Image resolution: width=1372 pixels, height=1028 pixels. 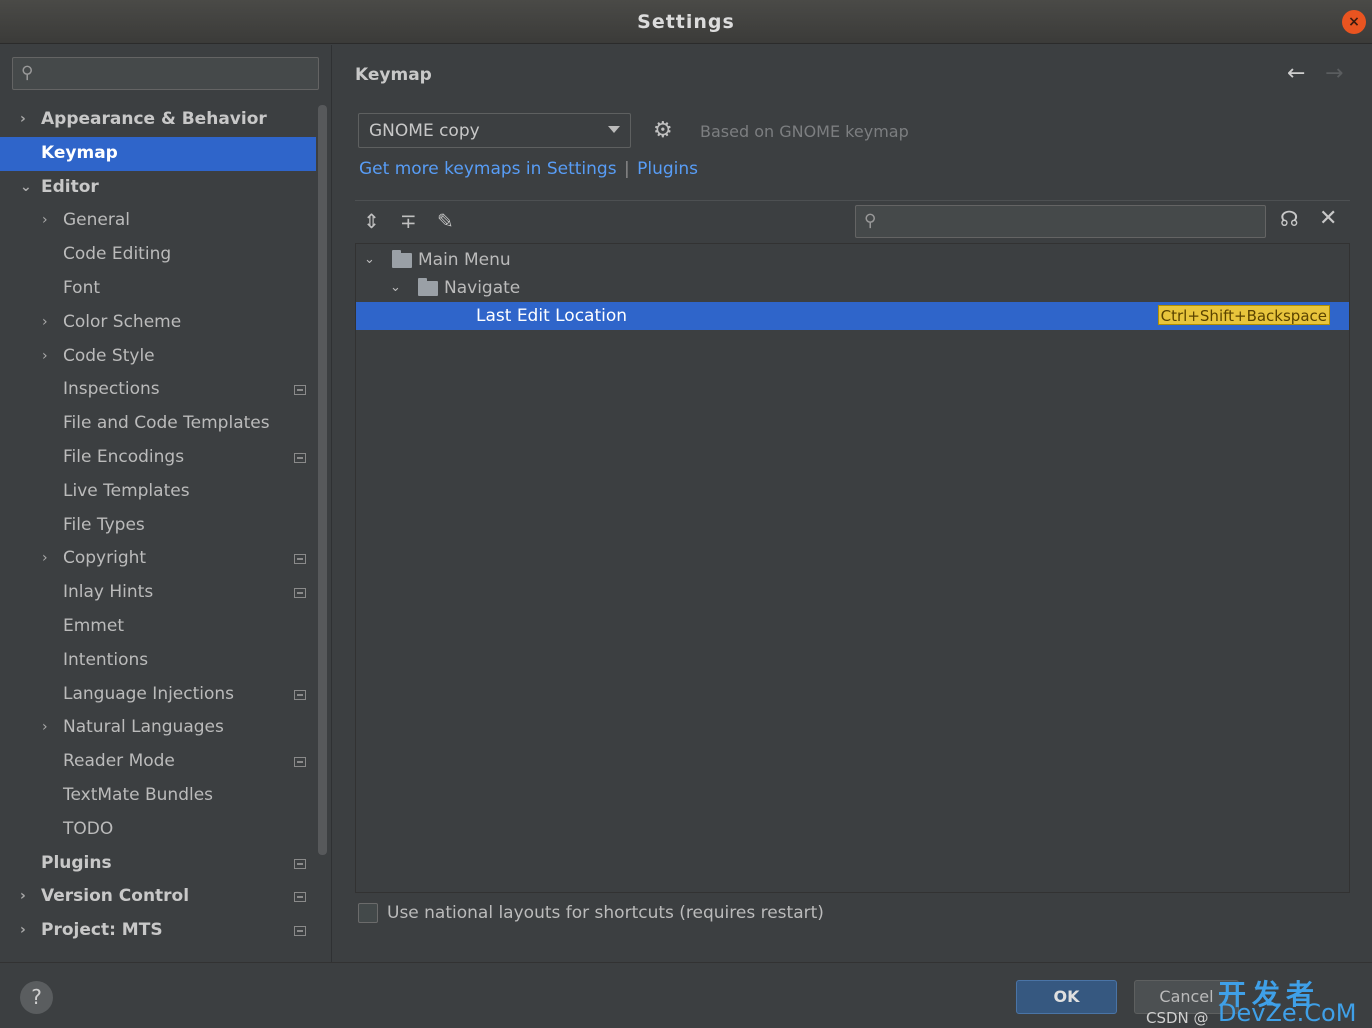 I want to click on sidebar-item-label: Inspections, so click(x=111, y=389).